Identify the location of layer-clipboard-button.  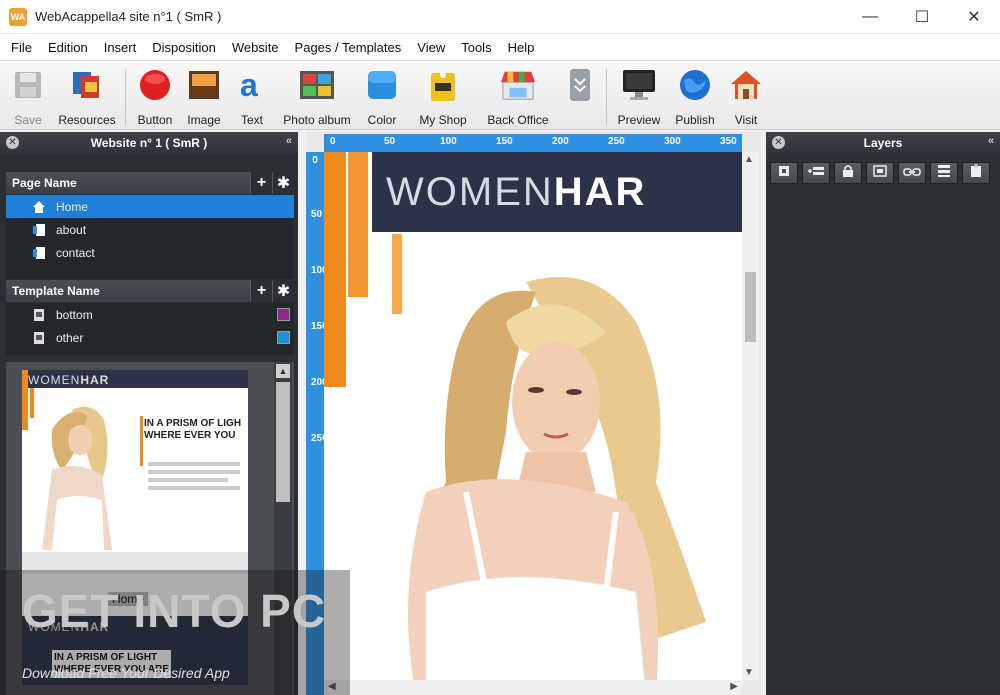
(976, 173).